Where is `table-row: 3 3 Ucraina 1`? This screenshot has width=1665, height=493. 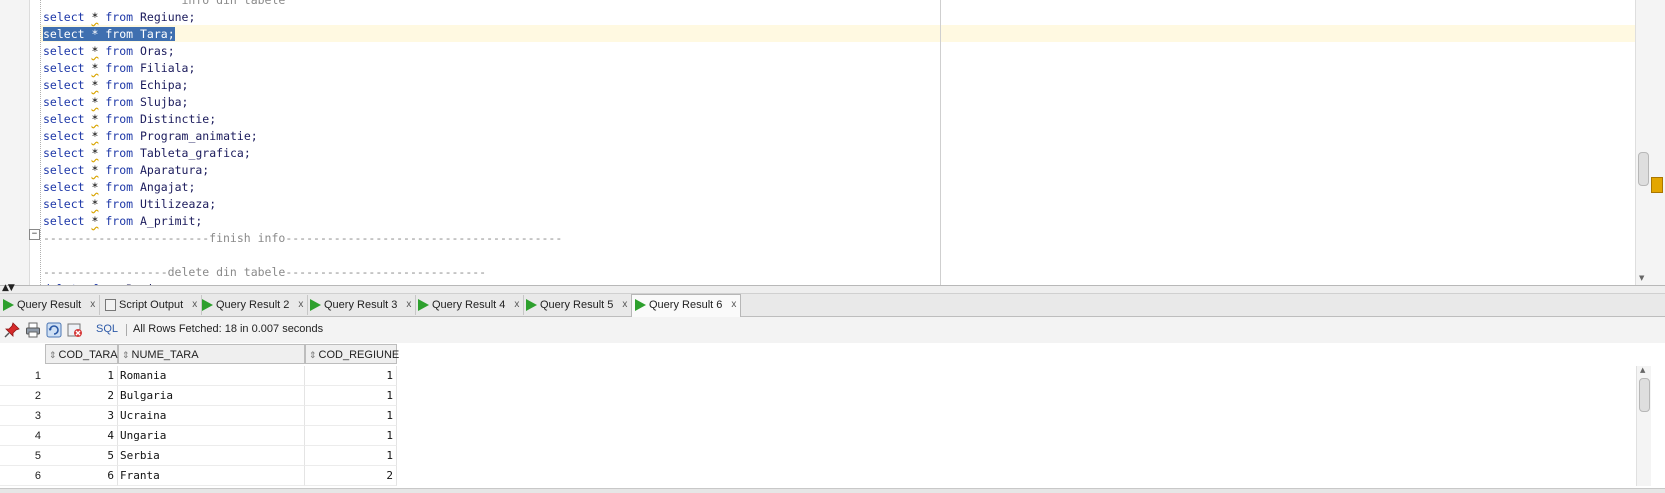
table-row: 3 3 Ucraina 1 is located at coordinates (200, 416).